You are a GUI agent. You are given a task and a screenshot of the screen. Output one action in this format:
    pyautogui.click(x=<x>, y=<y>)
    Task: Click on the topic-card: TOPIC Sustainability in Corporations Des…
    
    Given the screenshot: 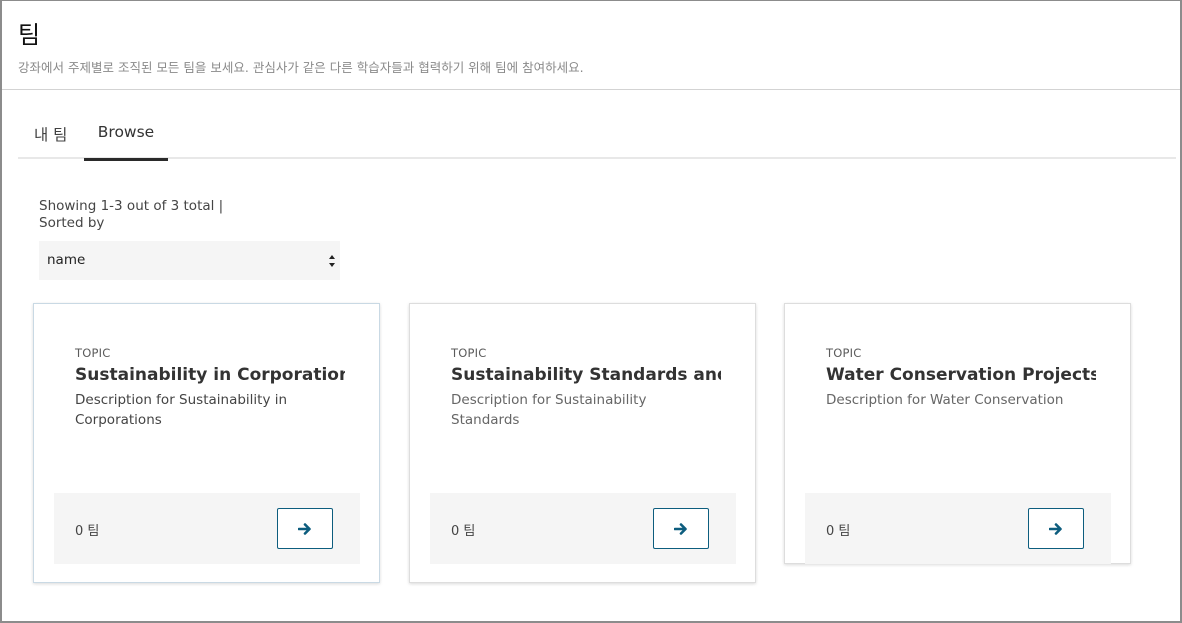 What is the action you would take?
    pyautogui.click(x=206, y=443)
    